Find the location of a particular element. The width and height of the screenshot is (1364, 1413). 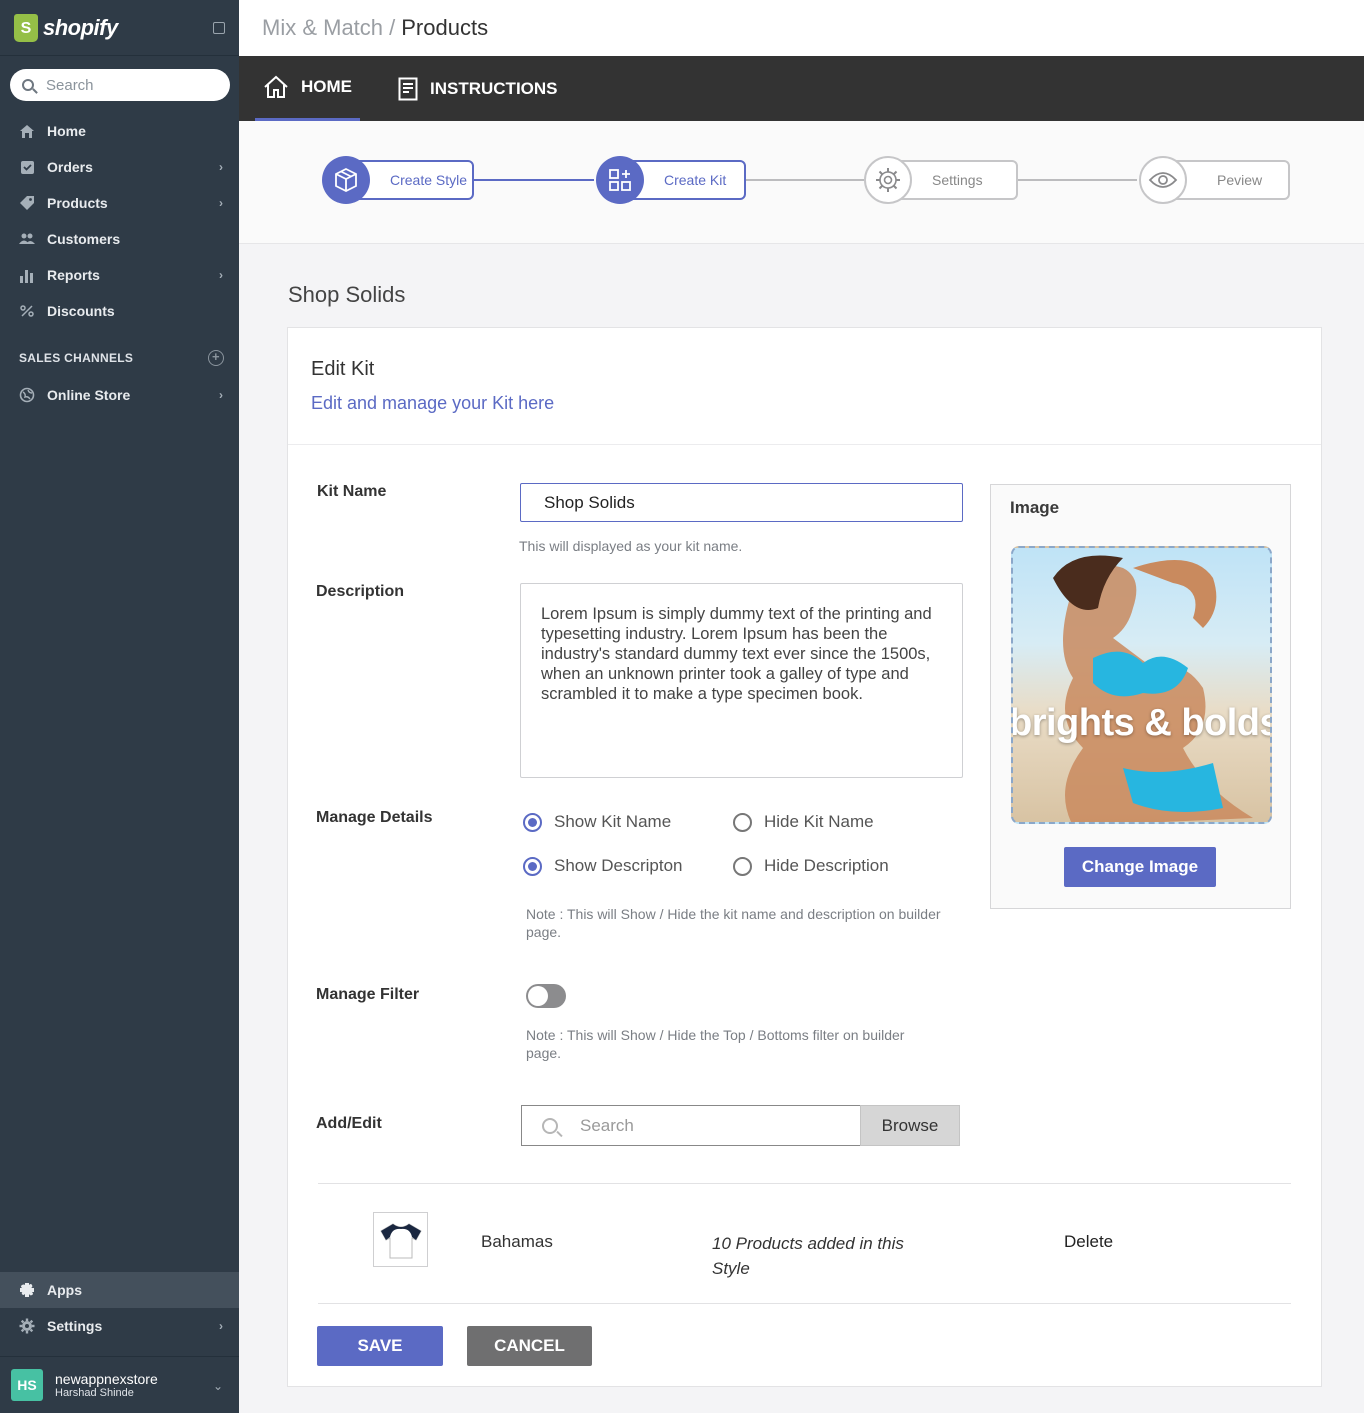

sidebar-item-label: Settings is located at coordinates (75, 1326).